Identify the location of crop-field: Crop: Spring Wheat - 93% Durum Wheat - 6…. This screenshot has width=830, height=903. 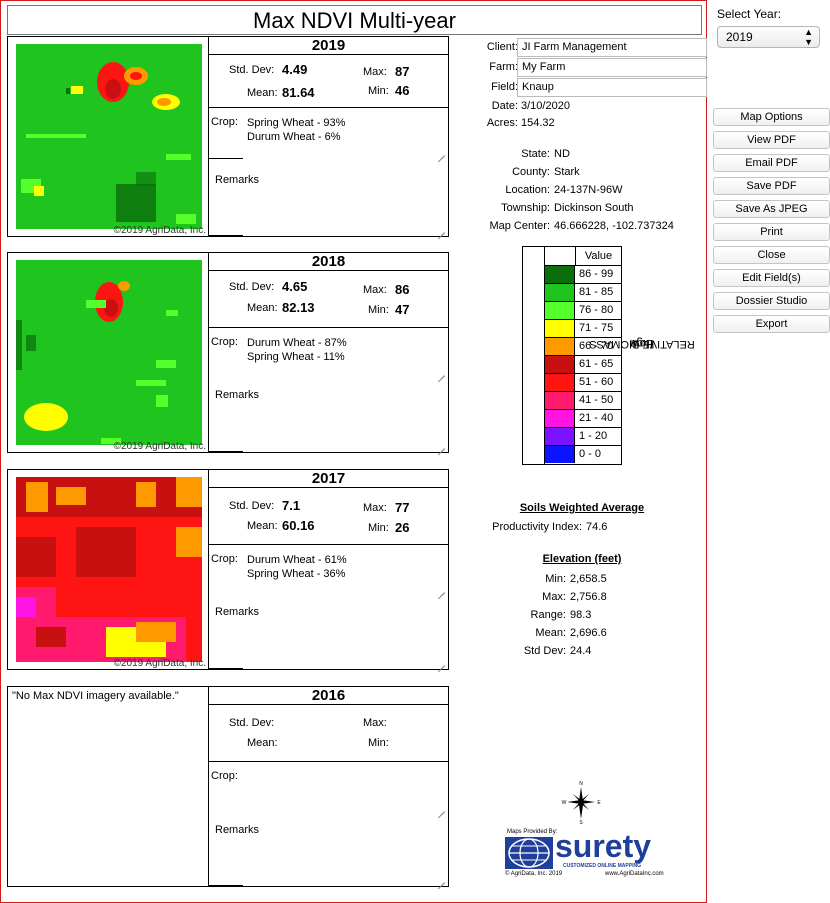
(328, 133).